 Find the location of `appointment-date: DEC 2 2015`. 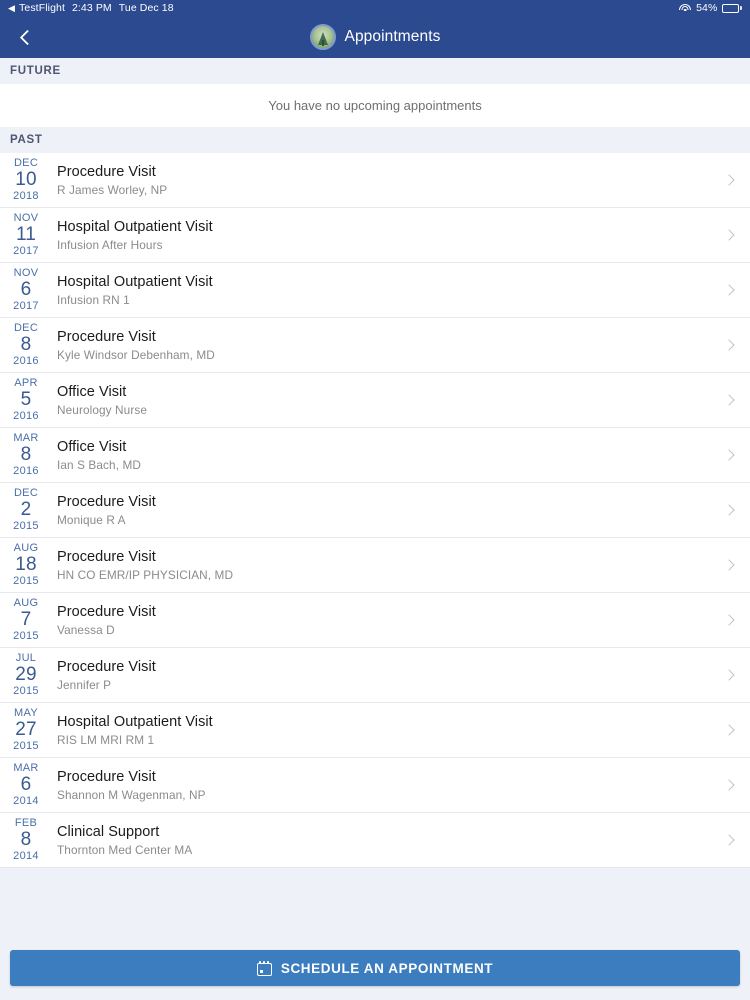

appointment-date: DEC 2 2015 is located at coordinates (26, 510).